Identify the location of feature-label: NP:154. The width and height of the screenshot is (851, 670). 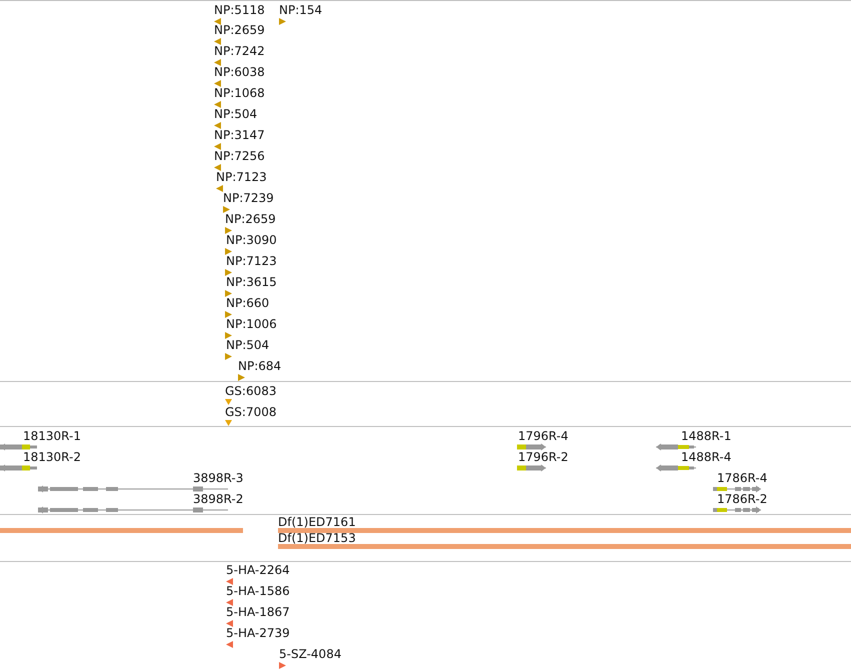
(300, 10).